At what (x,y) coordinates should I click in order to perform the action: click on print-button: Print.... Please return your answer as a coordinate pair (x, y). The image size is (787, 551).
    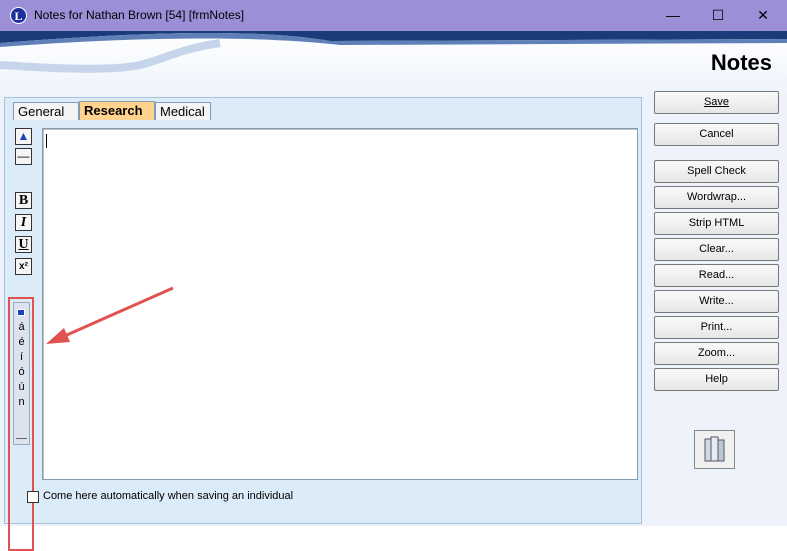
    Looking at the image, I should click on (716, 327).